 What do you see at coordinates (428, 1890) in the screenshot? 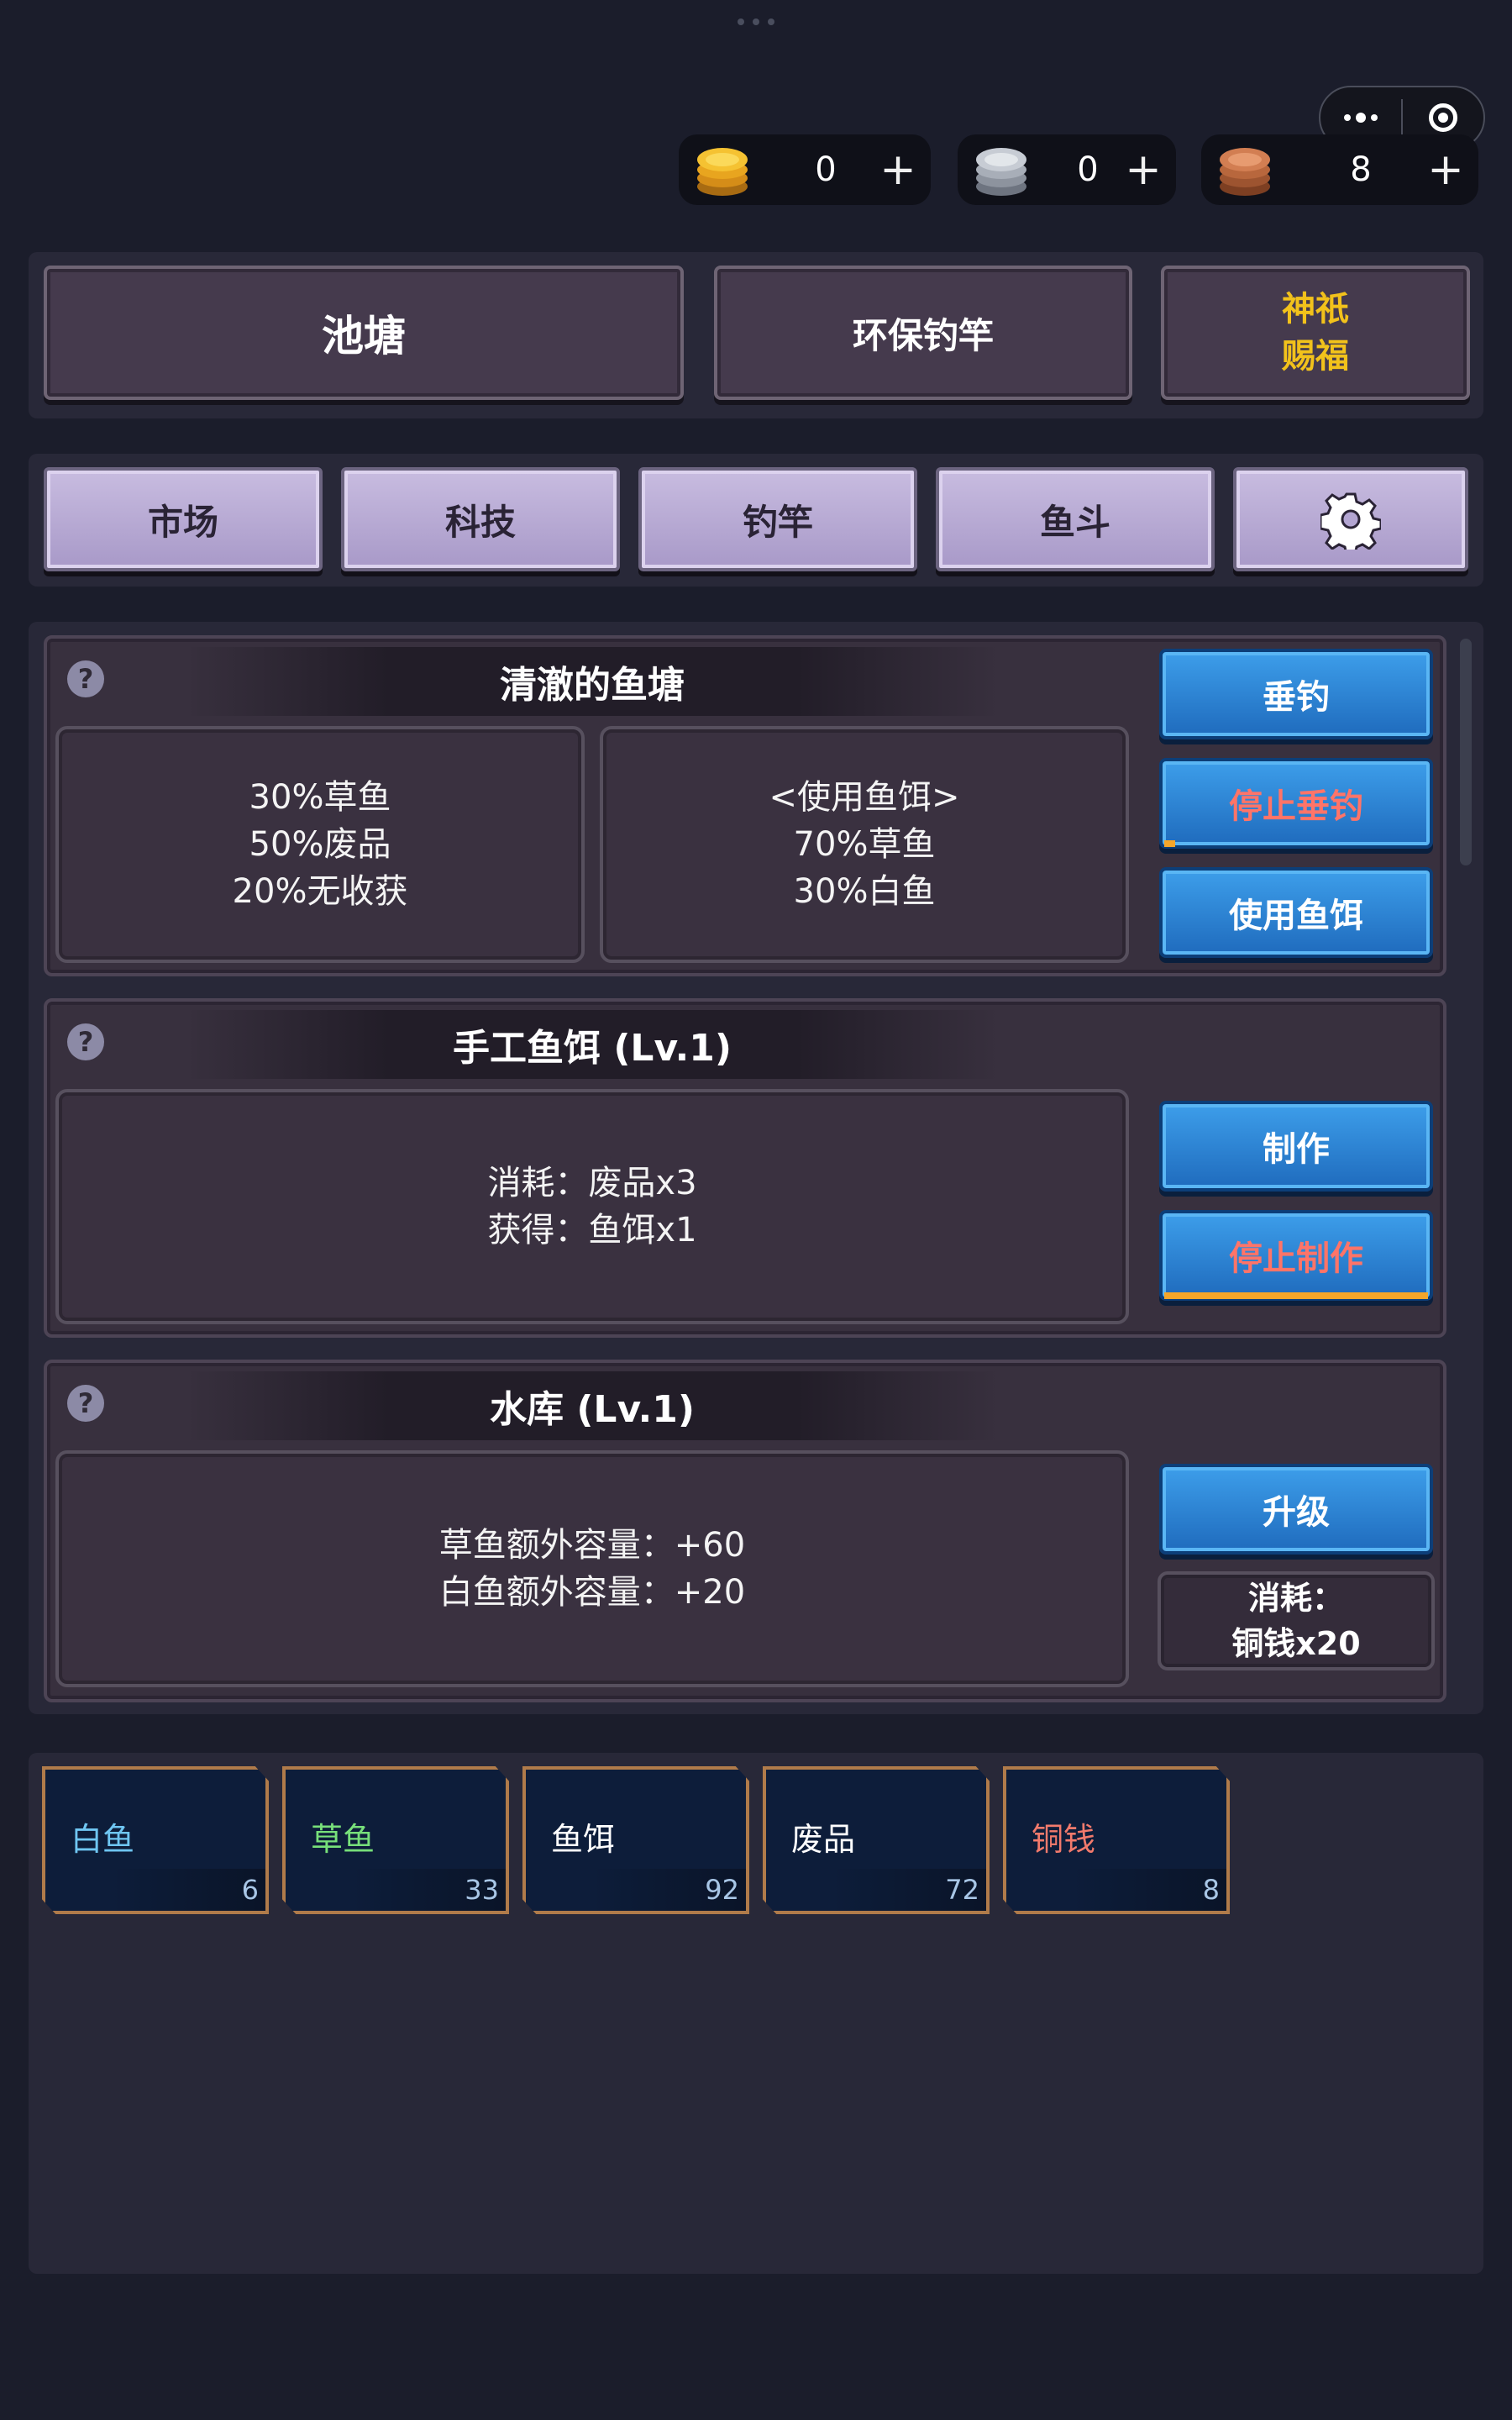
I see `item-count: 33` at bounding box center [428, 1890].